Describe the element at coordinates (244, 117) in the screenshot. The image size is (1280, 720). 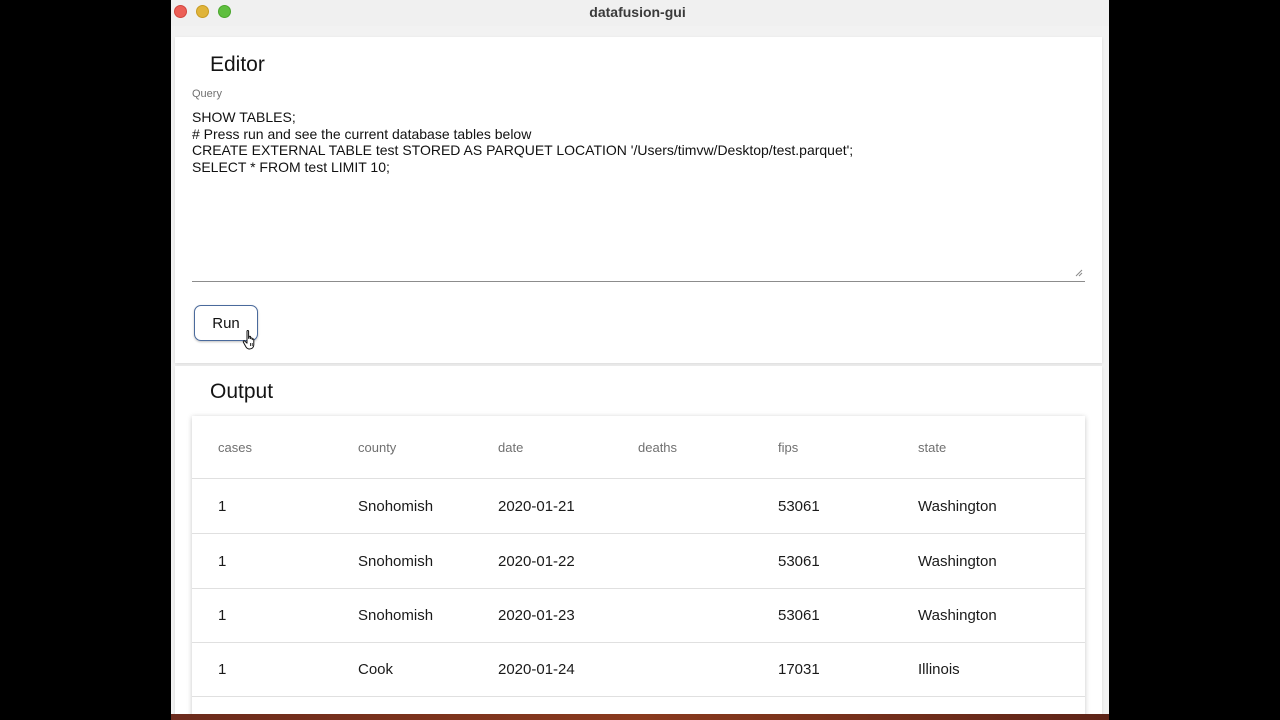
I see `query-line: SHOW TABLES;` at that location.